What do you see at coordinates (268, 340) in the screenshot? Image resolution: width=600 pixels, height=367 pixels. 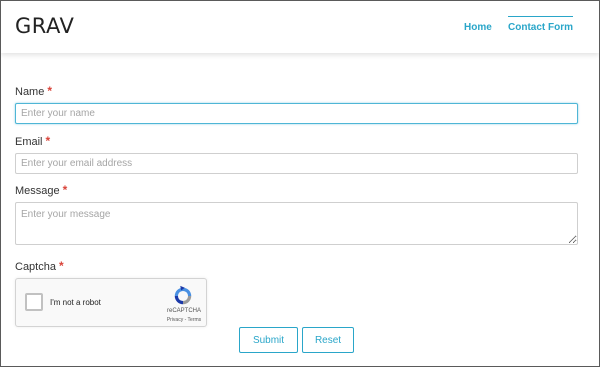 I see `submit-button: Submit` at bounding box center [268, 340].